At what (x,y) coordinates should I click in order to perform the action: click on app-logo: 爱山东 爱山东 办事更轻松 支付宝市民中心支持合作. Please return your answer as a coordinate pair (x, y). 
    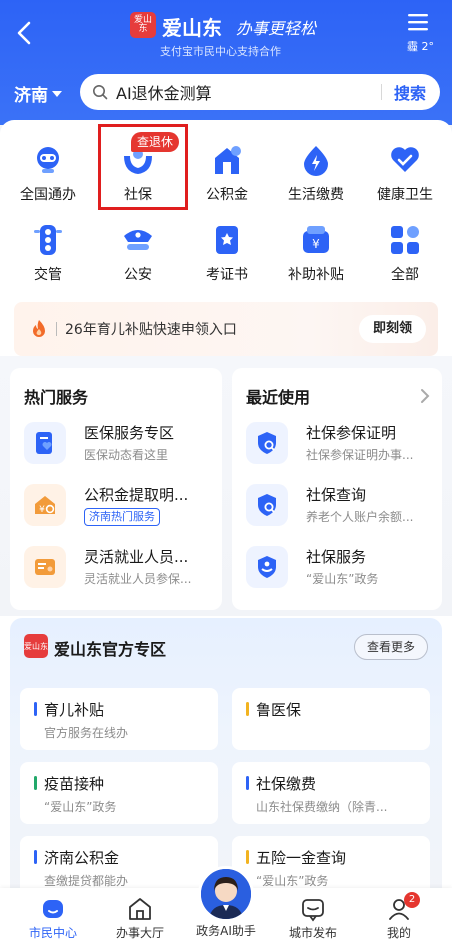
    Looking at the image, I should click on (230, 35).